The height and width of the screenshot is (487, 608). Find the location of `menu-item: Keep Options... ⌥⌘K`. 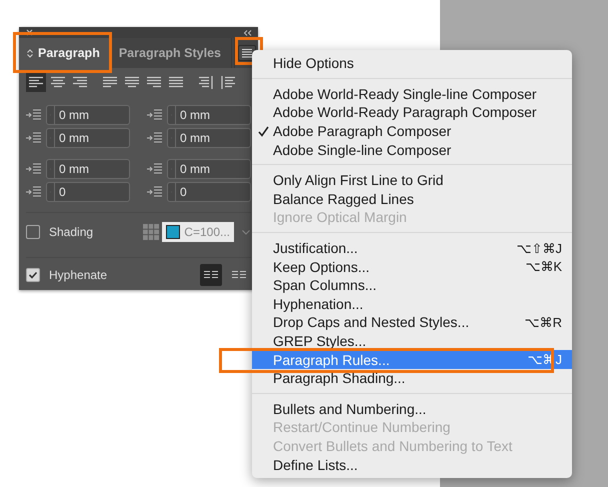

menu-item: Keep Options... ⌥⌘K is located at coordinates (412, 266).